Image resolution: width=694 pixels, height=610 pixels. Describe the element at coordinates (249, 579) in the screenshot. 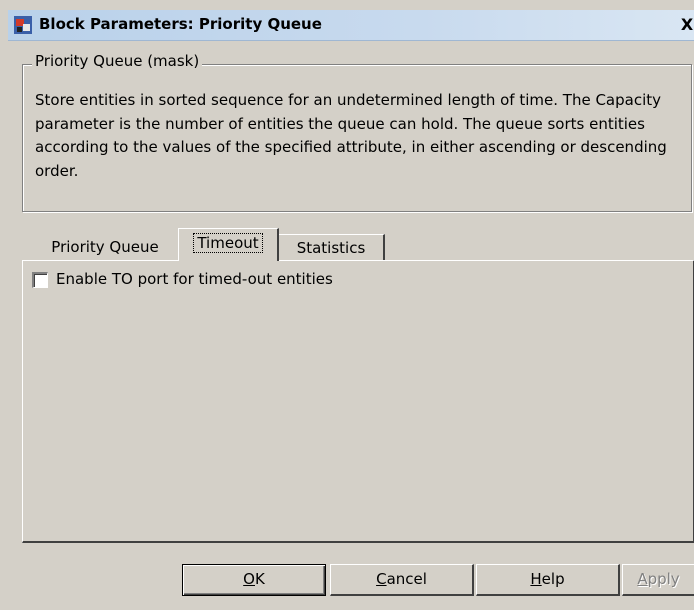

I see `ok-mnemonic: O` at that location.